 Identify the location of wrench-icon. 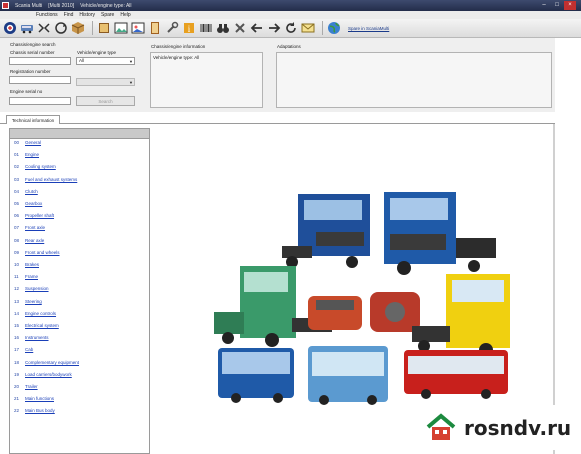
(172, 28).